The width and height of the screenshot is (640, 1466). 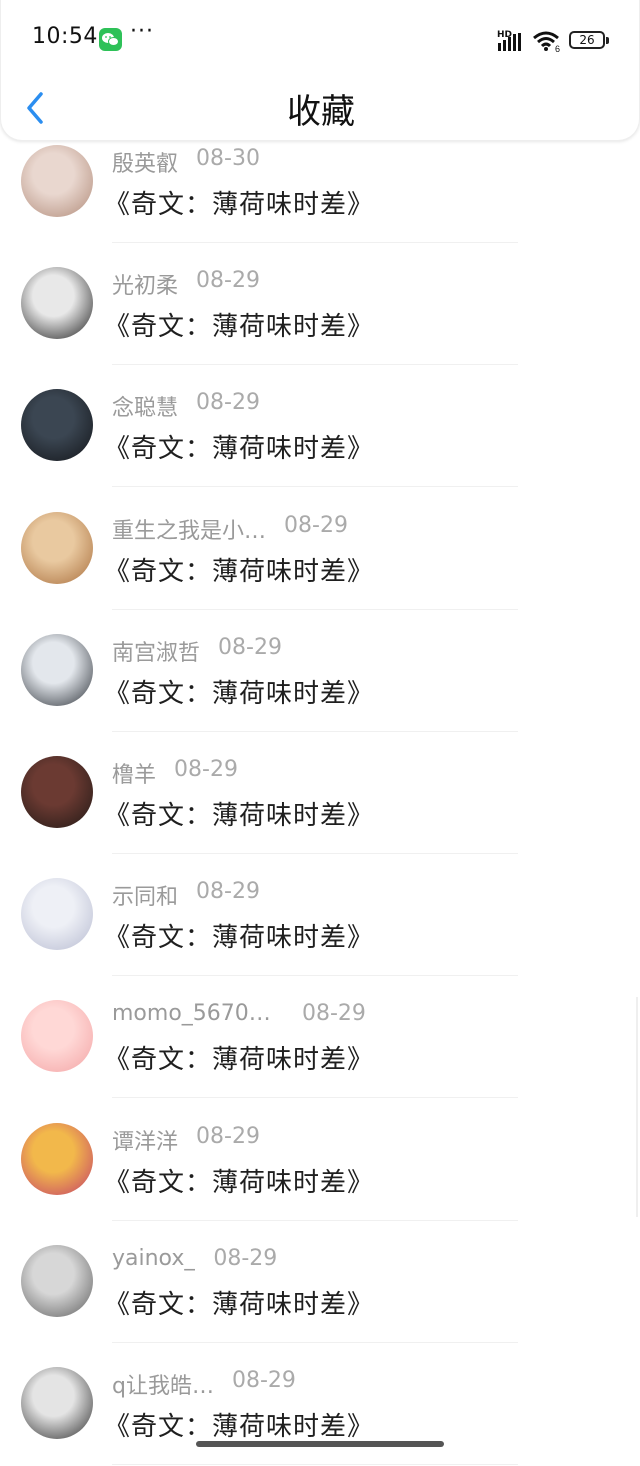 What do you see at coordinates (110, 39) in the screenshot?
I see `wechat-icon` at bounding box center [110, 39].